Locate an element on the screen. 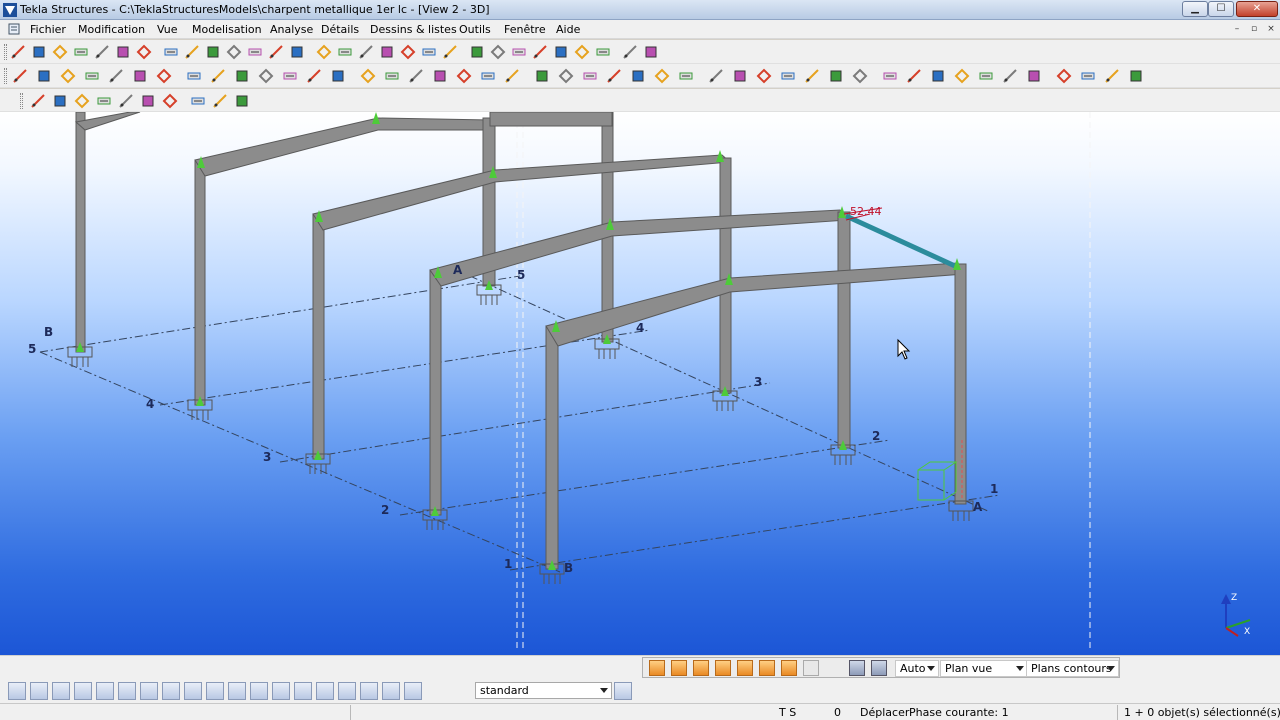 The height and width of the screenshot is (720, 1280). hatch-icon is located at coordinates (170, 101).